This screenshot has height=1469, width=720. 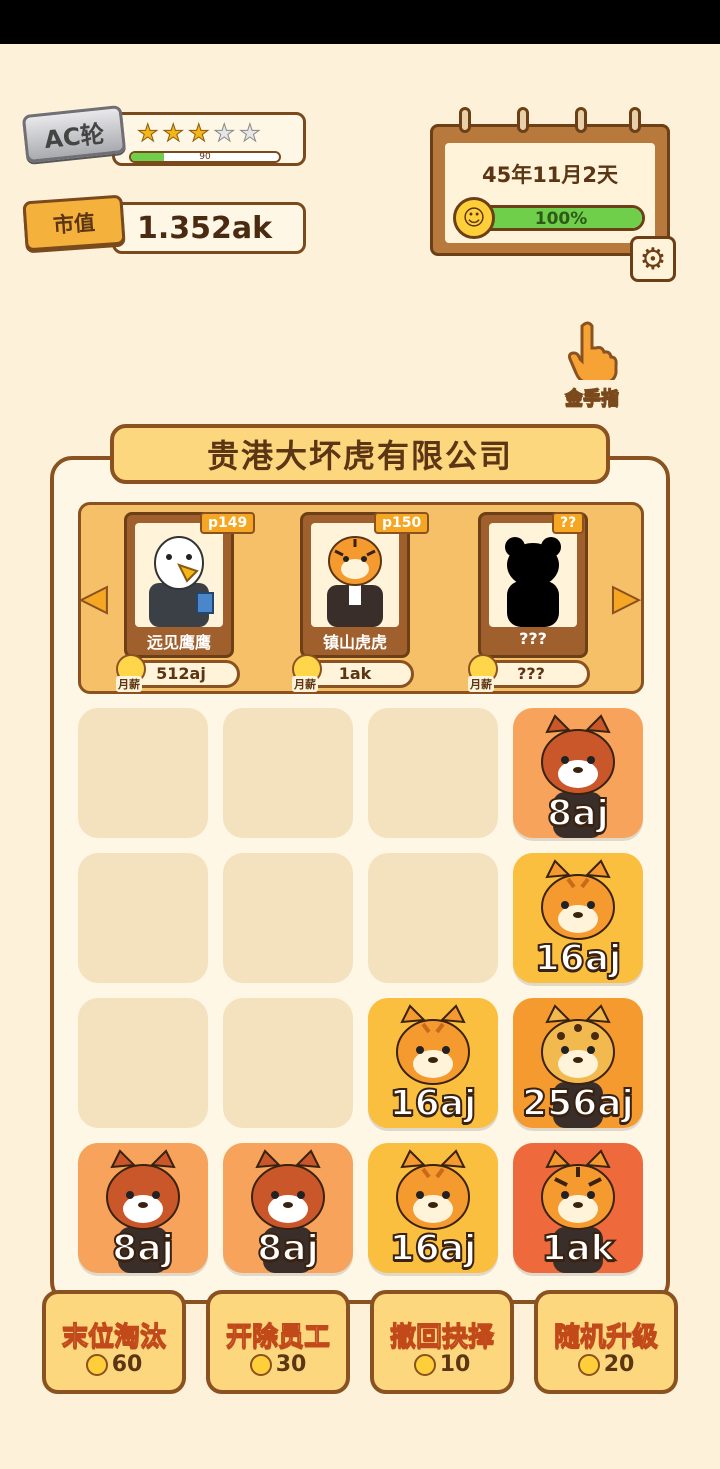 I want to click on market-value-badge: 市值, so click(x=74, y=223).